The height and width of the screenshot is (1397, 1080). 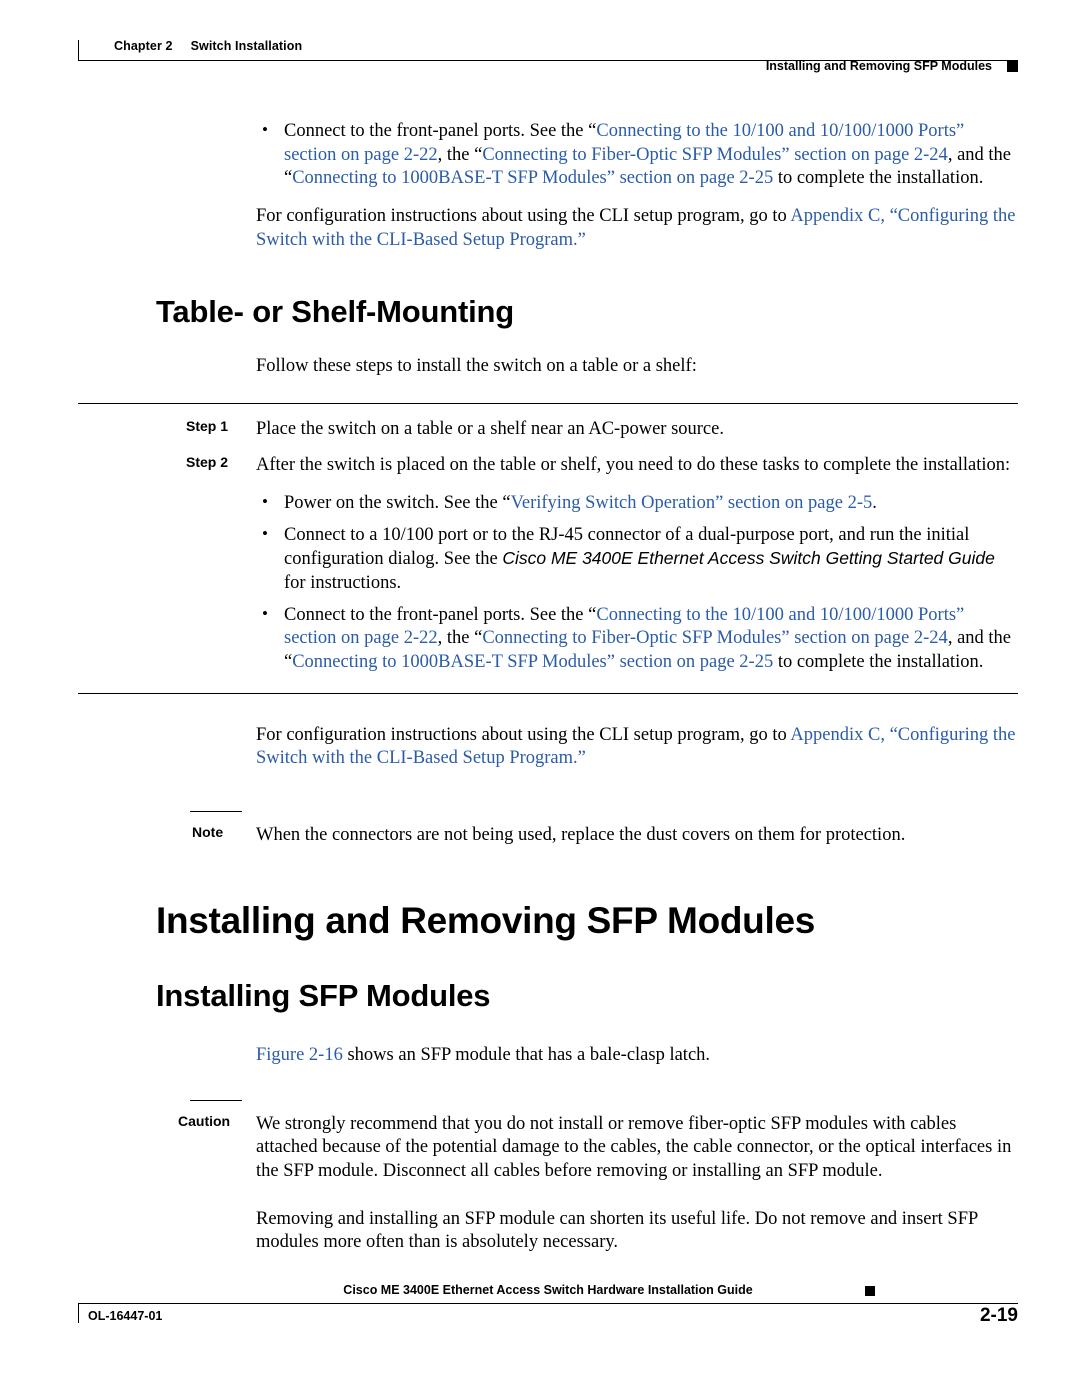 What do you see at coordinates (870, 1291) in the screenshot?
I see `footer-square-marker` at bounding box center [870, 1291].